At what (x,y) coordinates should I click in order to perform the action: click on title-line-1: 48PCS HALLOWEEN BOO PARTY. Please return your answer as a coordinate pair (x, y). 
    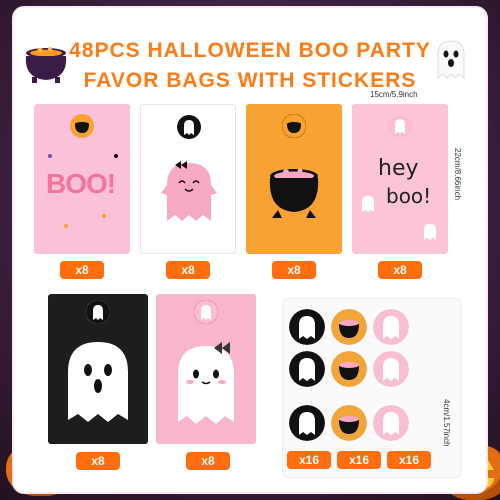
    Looking at the image, I should click on (250, 50).